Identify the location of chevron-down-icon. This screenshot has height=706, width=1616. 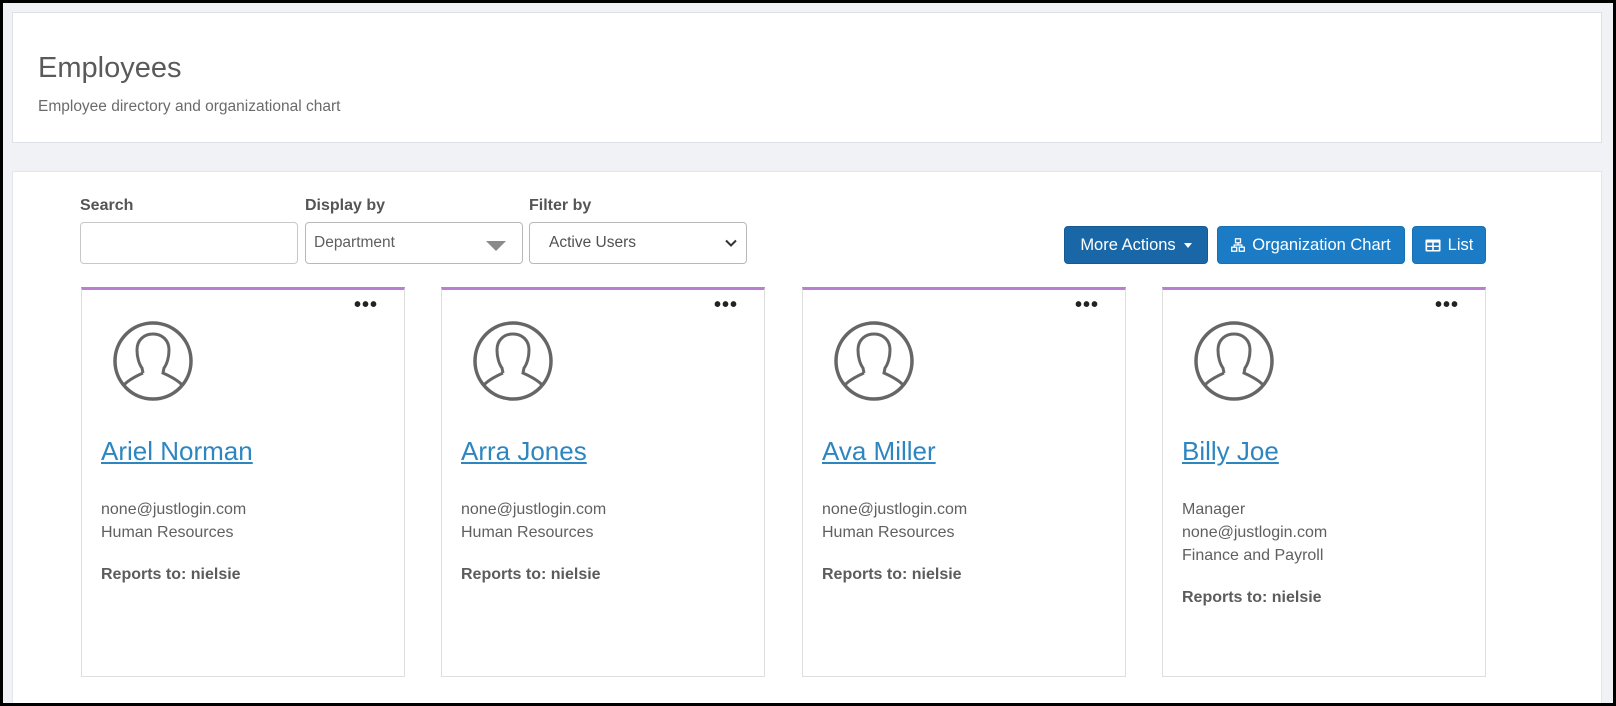
(731, 243).